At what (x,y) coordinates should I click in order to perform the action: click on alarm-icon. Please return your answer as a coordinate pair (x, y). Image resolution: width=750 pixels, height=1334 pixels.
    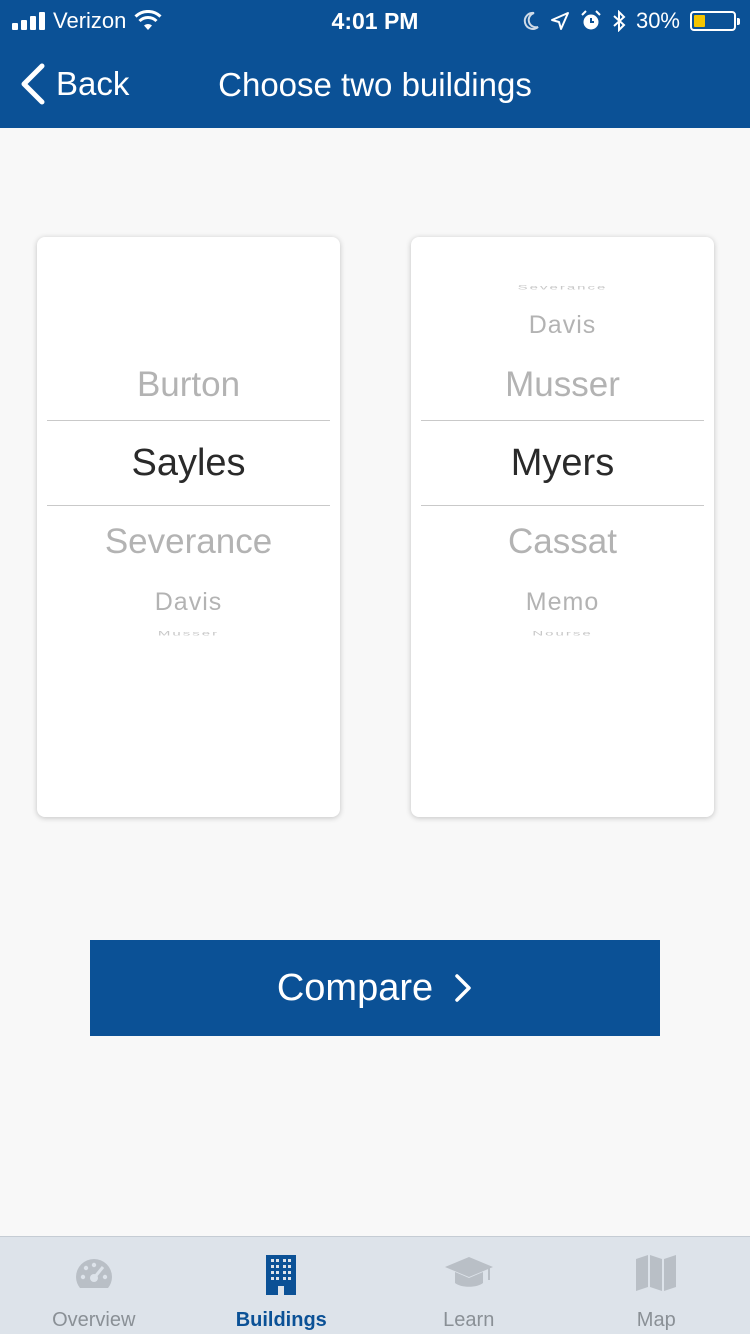
    Looking at the image, I should click on (591, 20).